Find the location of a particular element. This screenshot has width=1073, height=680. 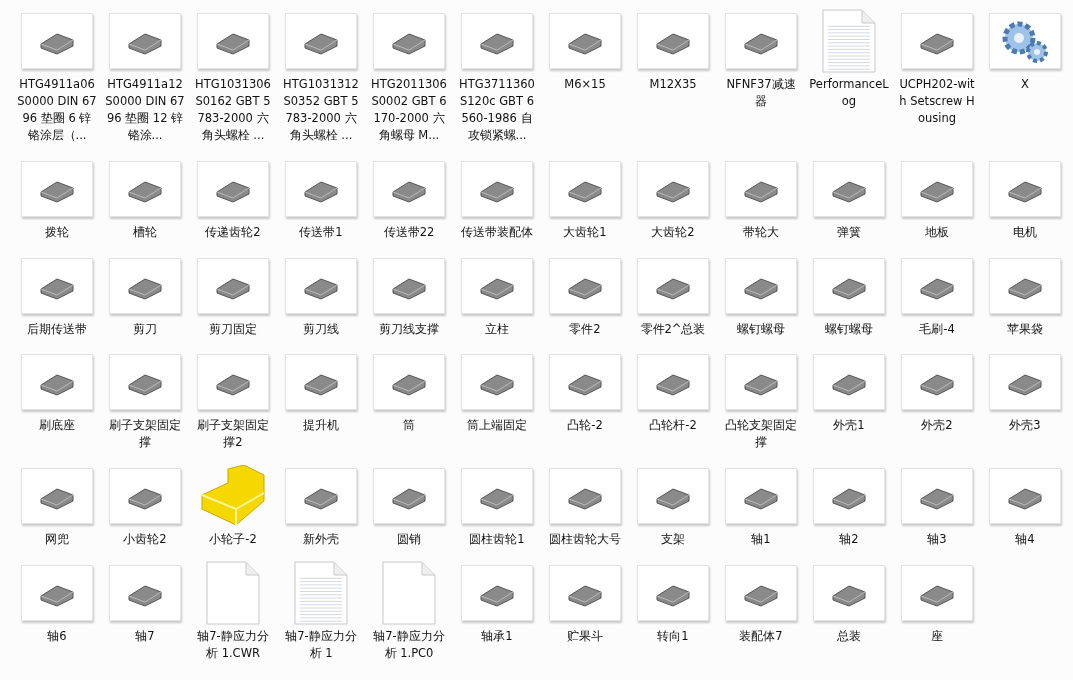

file-name: UCPH202-with Setscrew Housing is located at coordinates (937, 101).